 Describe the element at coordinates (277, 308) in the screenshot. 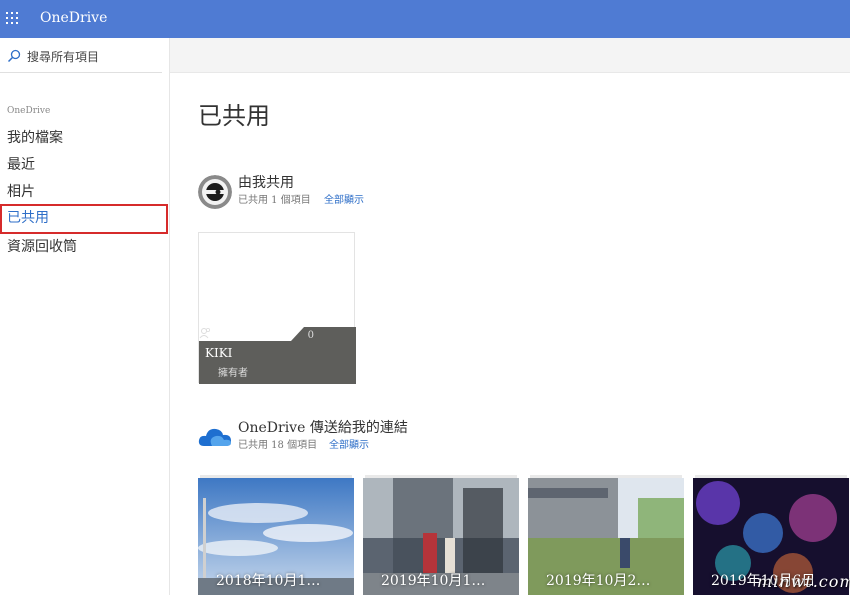

I see `shared-folder-tile: 0 KIKI 擁有者` at that location.